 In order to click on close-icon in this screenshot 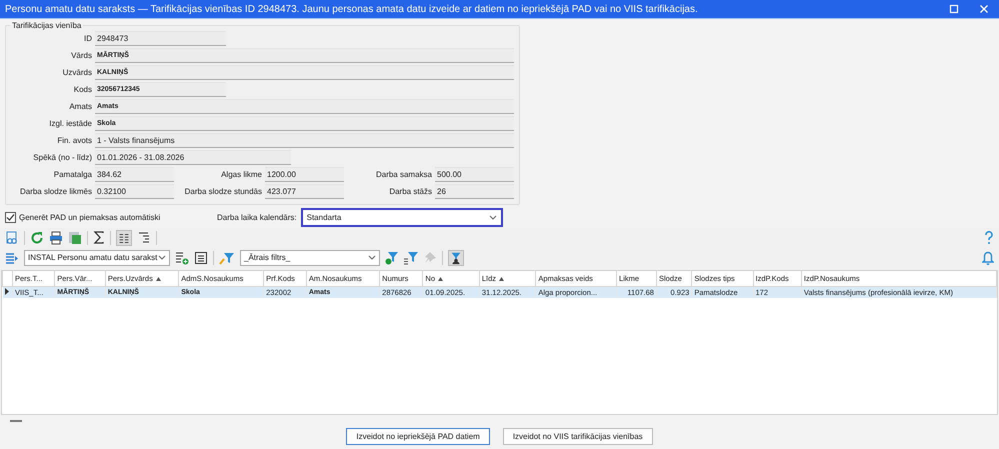, I will do `click(984, 9)`.